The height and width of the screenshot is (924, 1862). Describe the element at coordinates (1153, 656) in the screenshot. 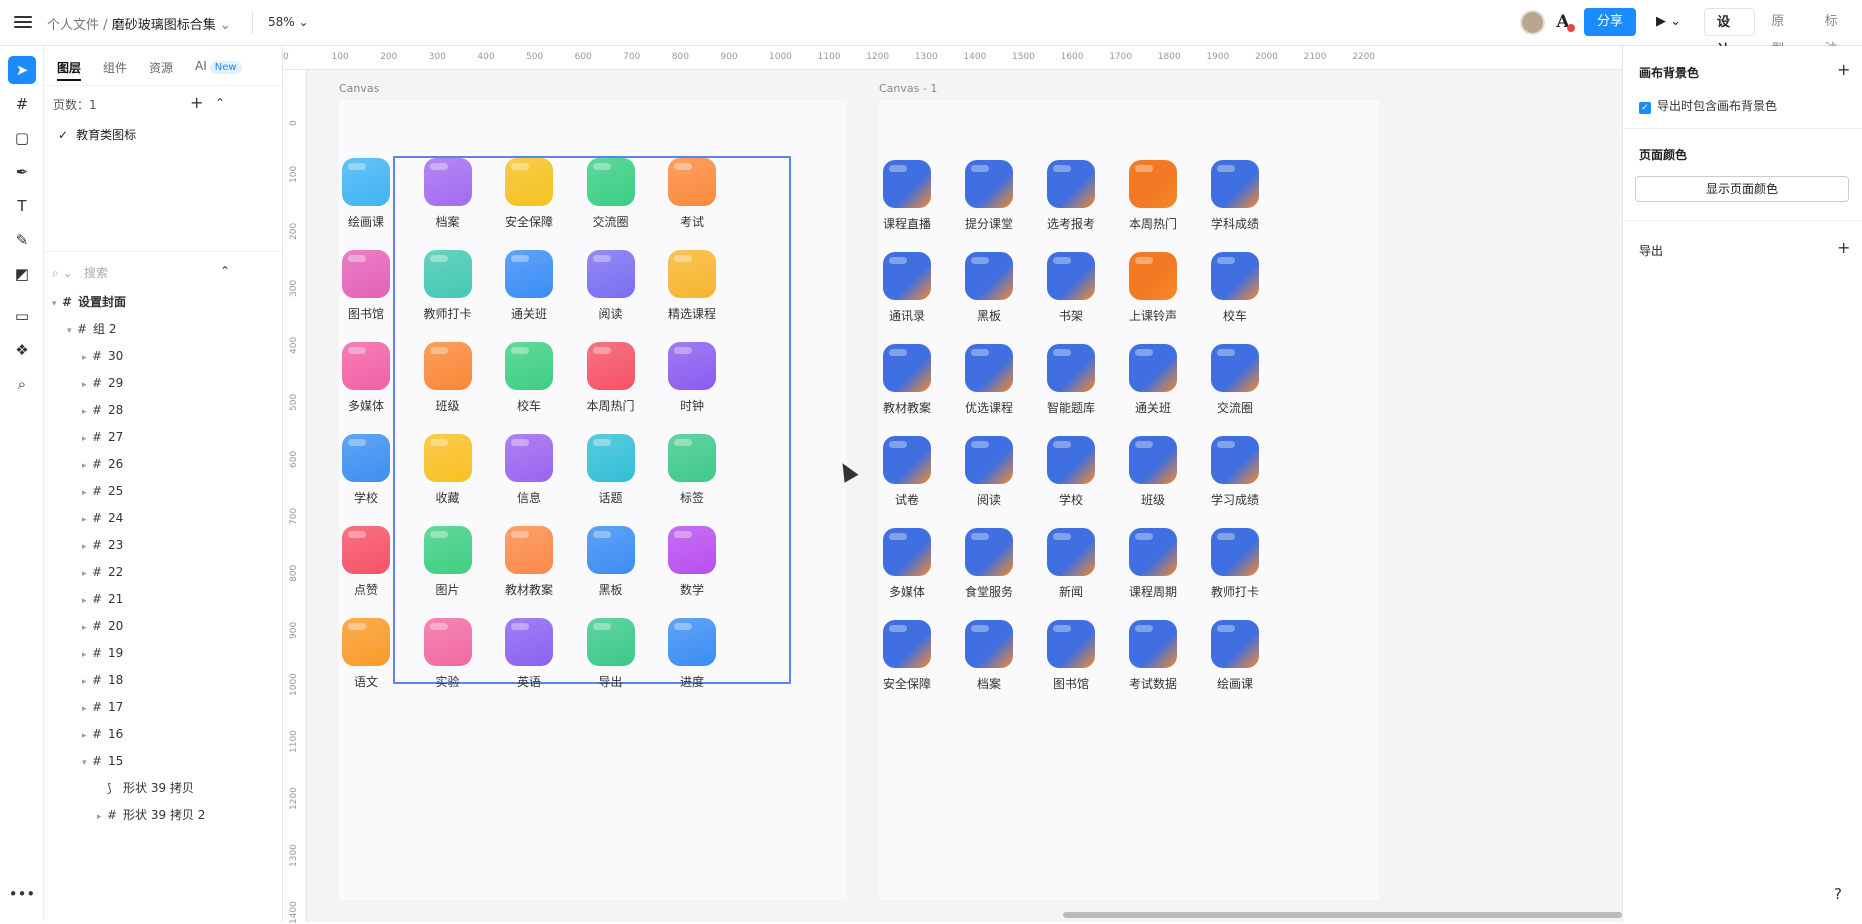

I see `icon-tile: 考试数据` at that location.